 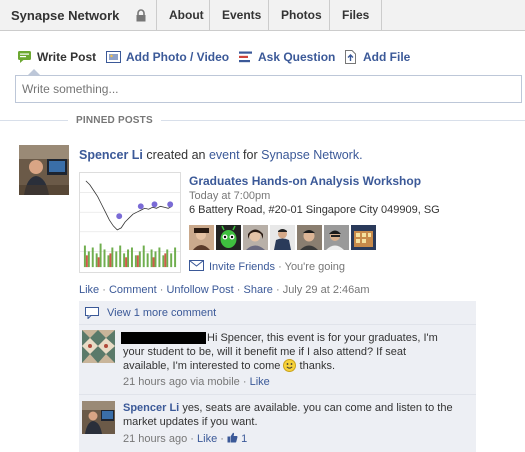 I want to click on comment-author-link: Spencer Li, so click(x=151, y=408).